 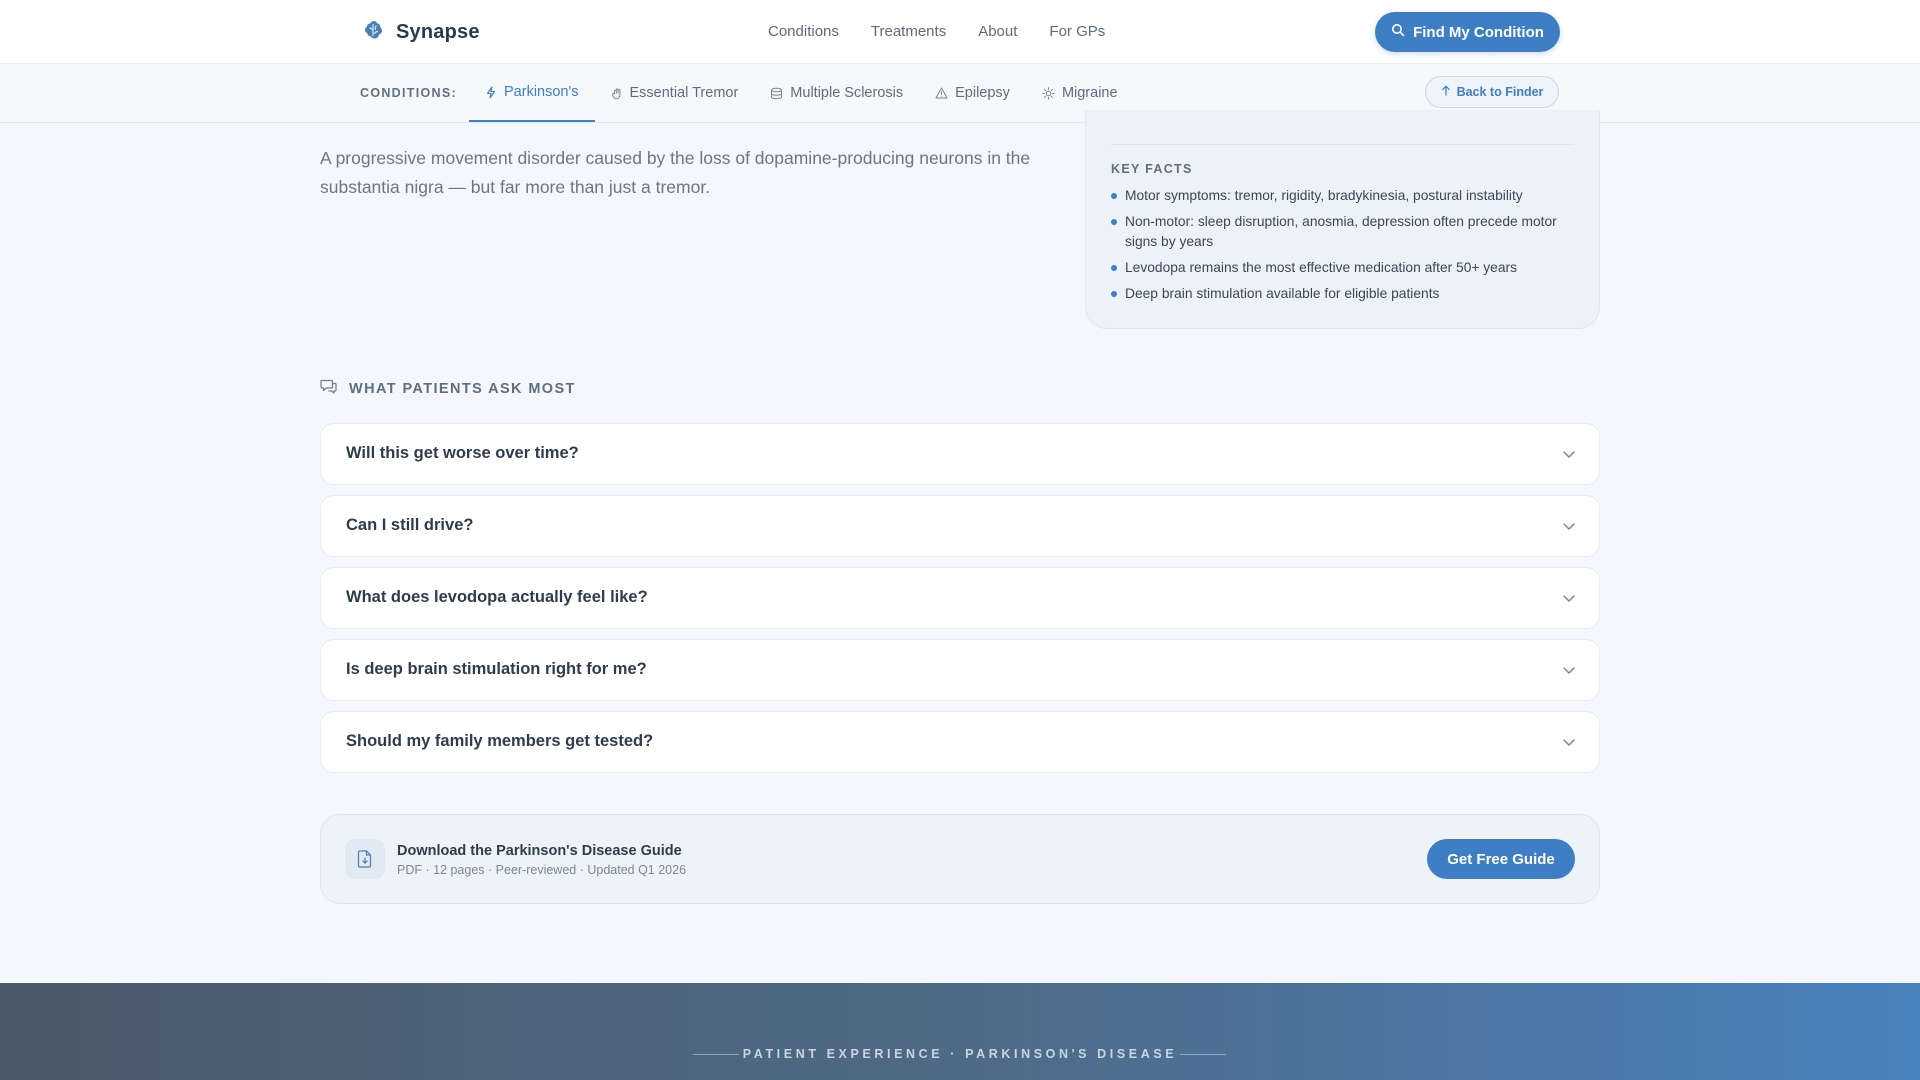 What do you see at coordinates (1398, 32) in the screenshot?
I see `search-icon` at bounding box center [1398, 32].